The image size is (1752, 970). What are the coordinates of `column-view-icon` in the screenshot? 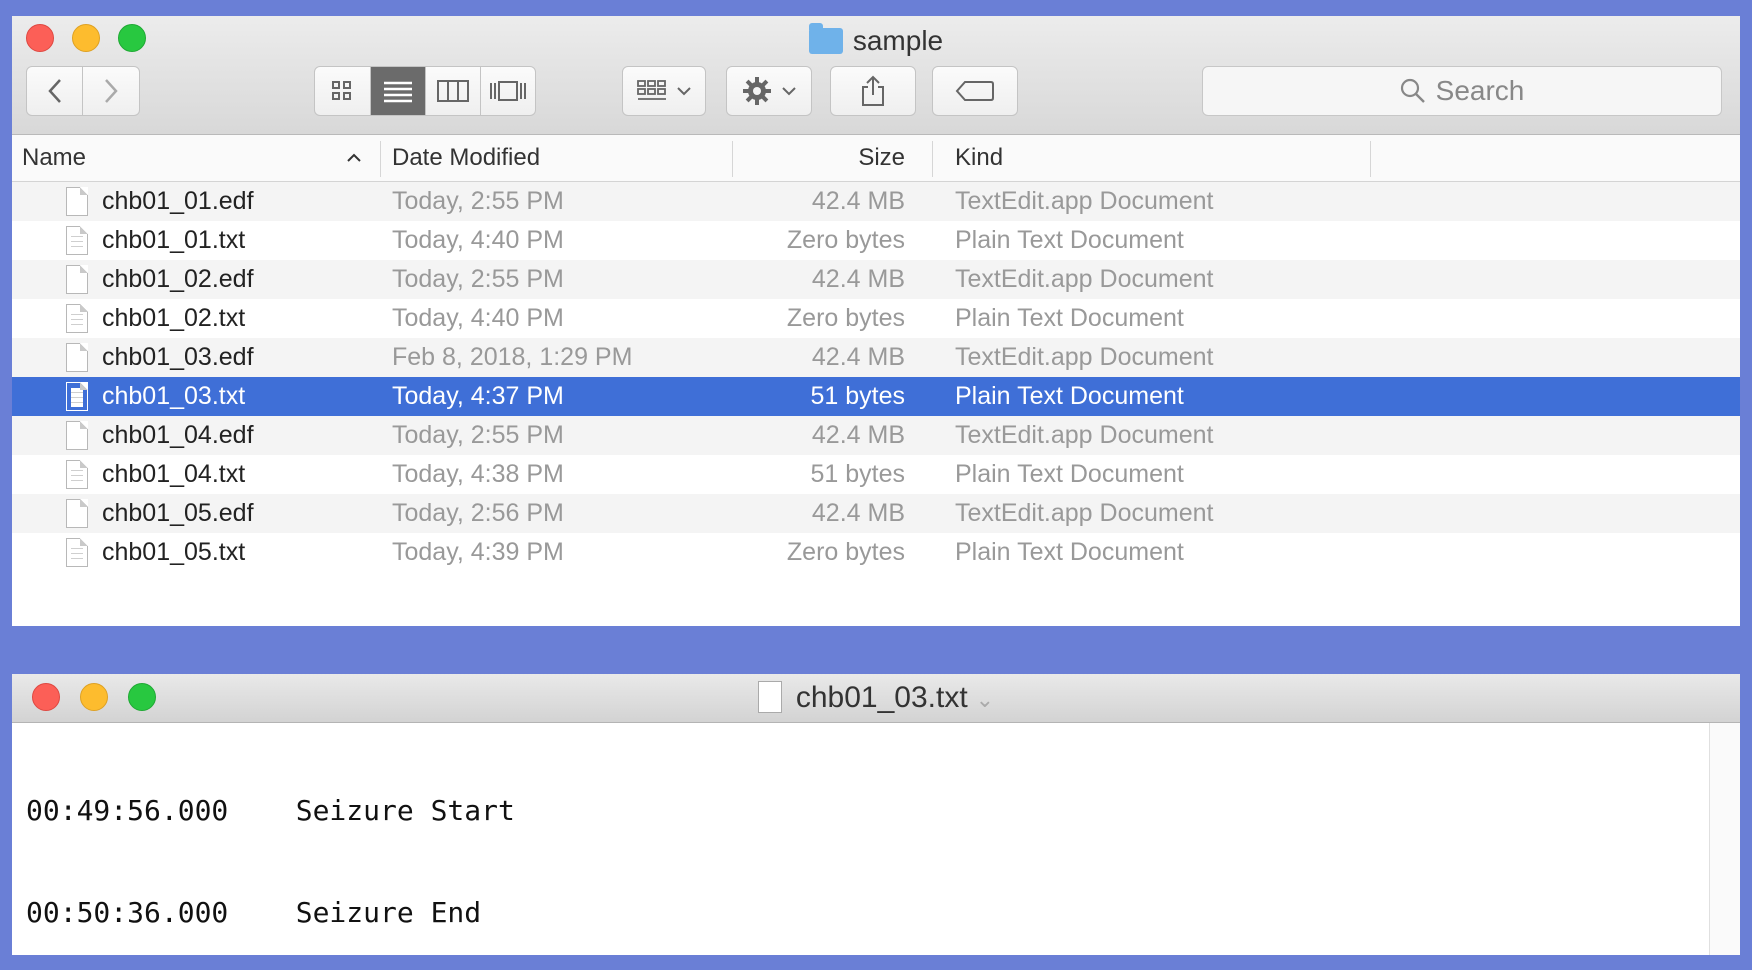 It's located at (452, 91).